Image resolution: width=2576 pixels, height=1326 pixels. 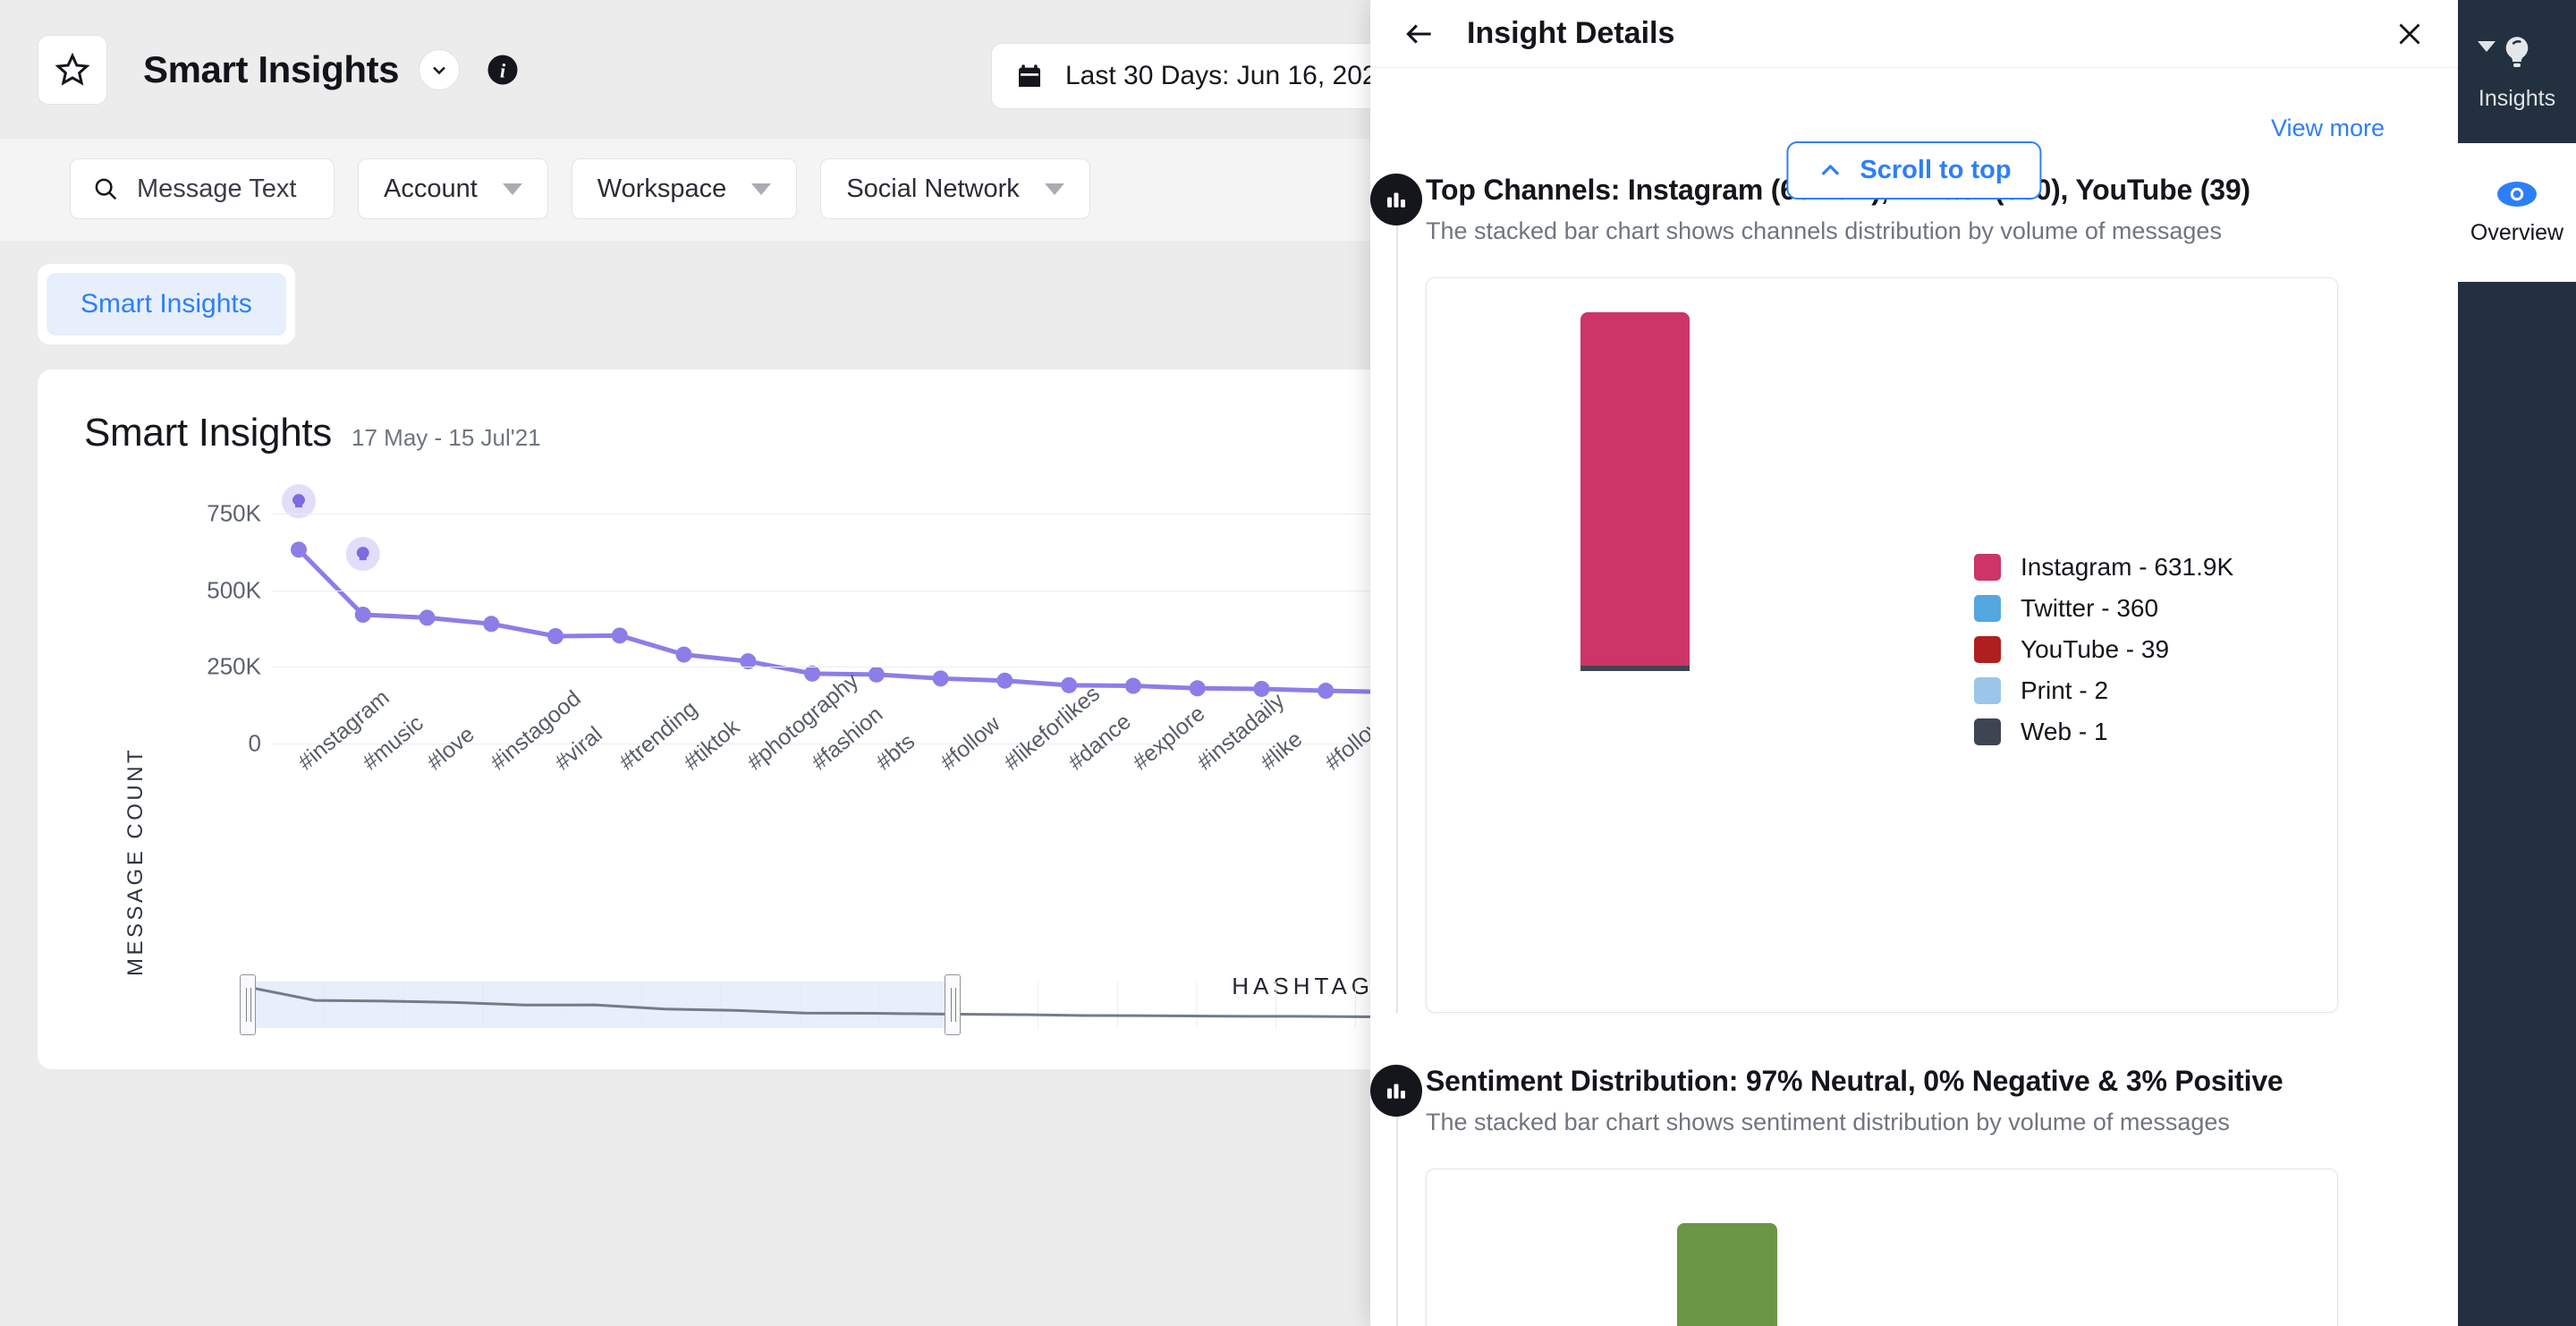 What do you see at coordinates (1987, 567) in the screenshot?
I see `legend-swatch-instagram` at bounding box center [1987, 567].